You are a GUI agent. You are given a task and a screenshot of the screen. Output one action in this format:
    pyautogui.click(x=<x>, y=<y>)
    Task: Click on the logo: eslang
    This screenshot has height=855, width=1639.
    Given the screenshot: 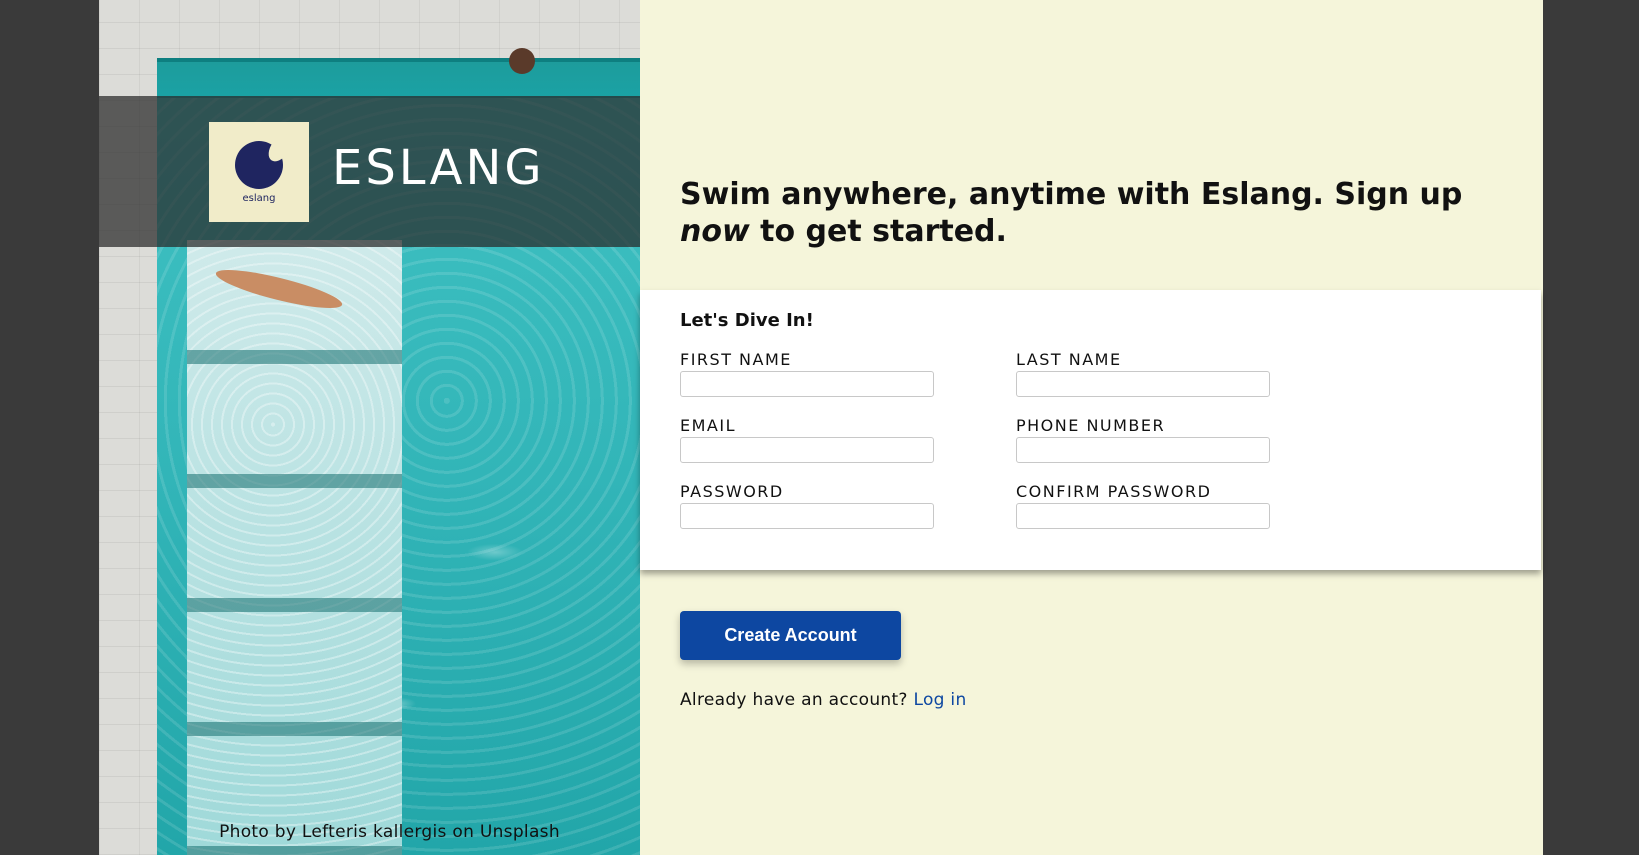 What is the action you would take?
    pyautogui.click(x=259, y=172)
    